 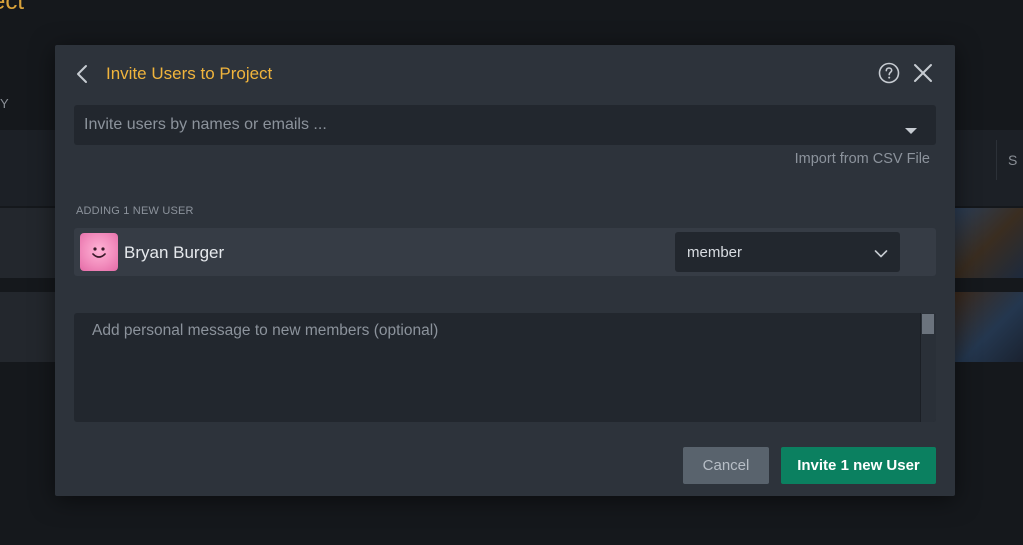 I want to click on role-select: member, so click(x=787, y=252).